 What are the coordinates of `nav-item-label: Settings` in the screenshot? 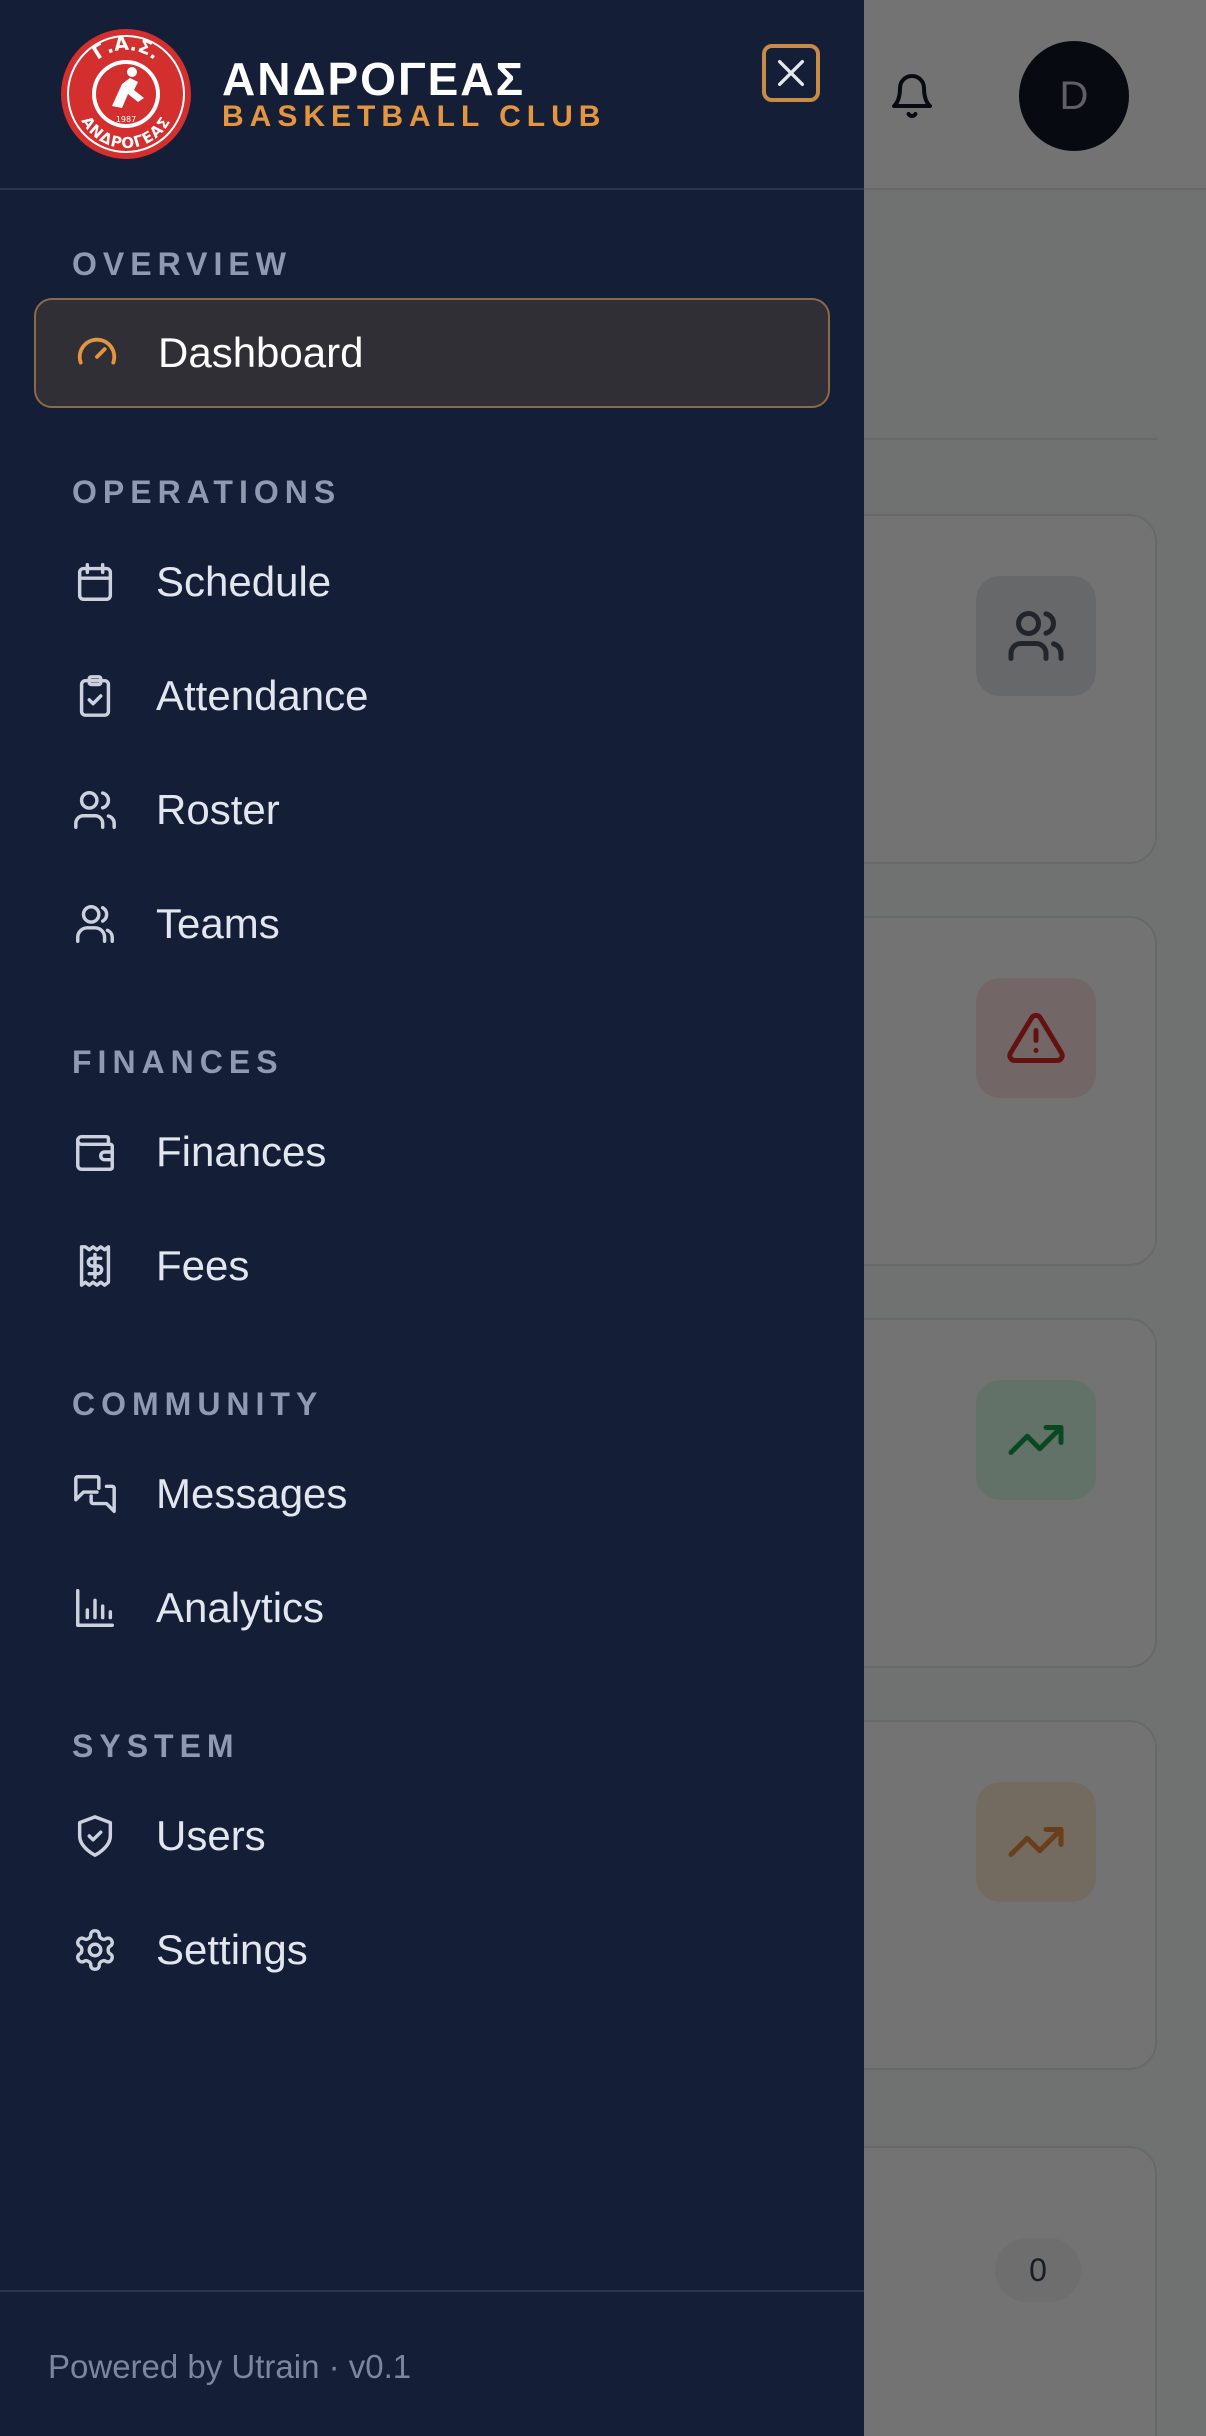 It's located at (232, 1949).